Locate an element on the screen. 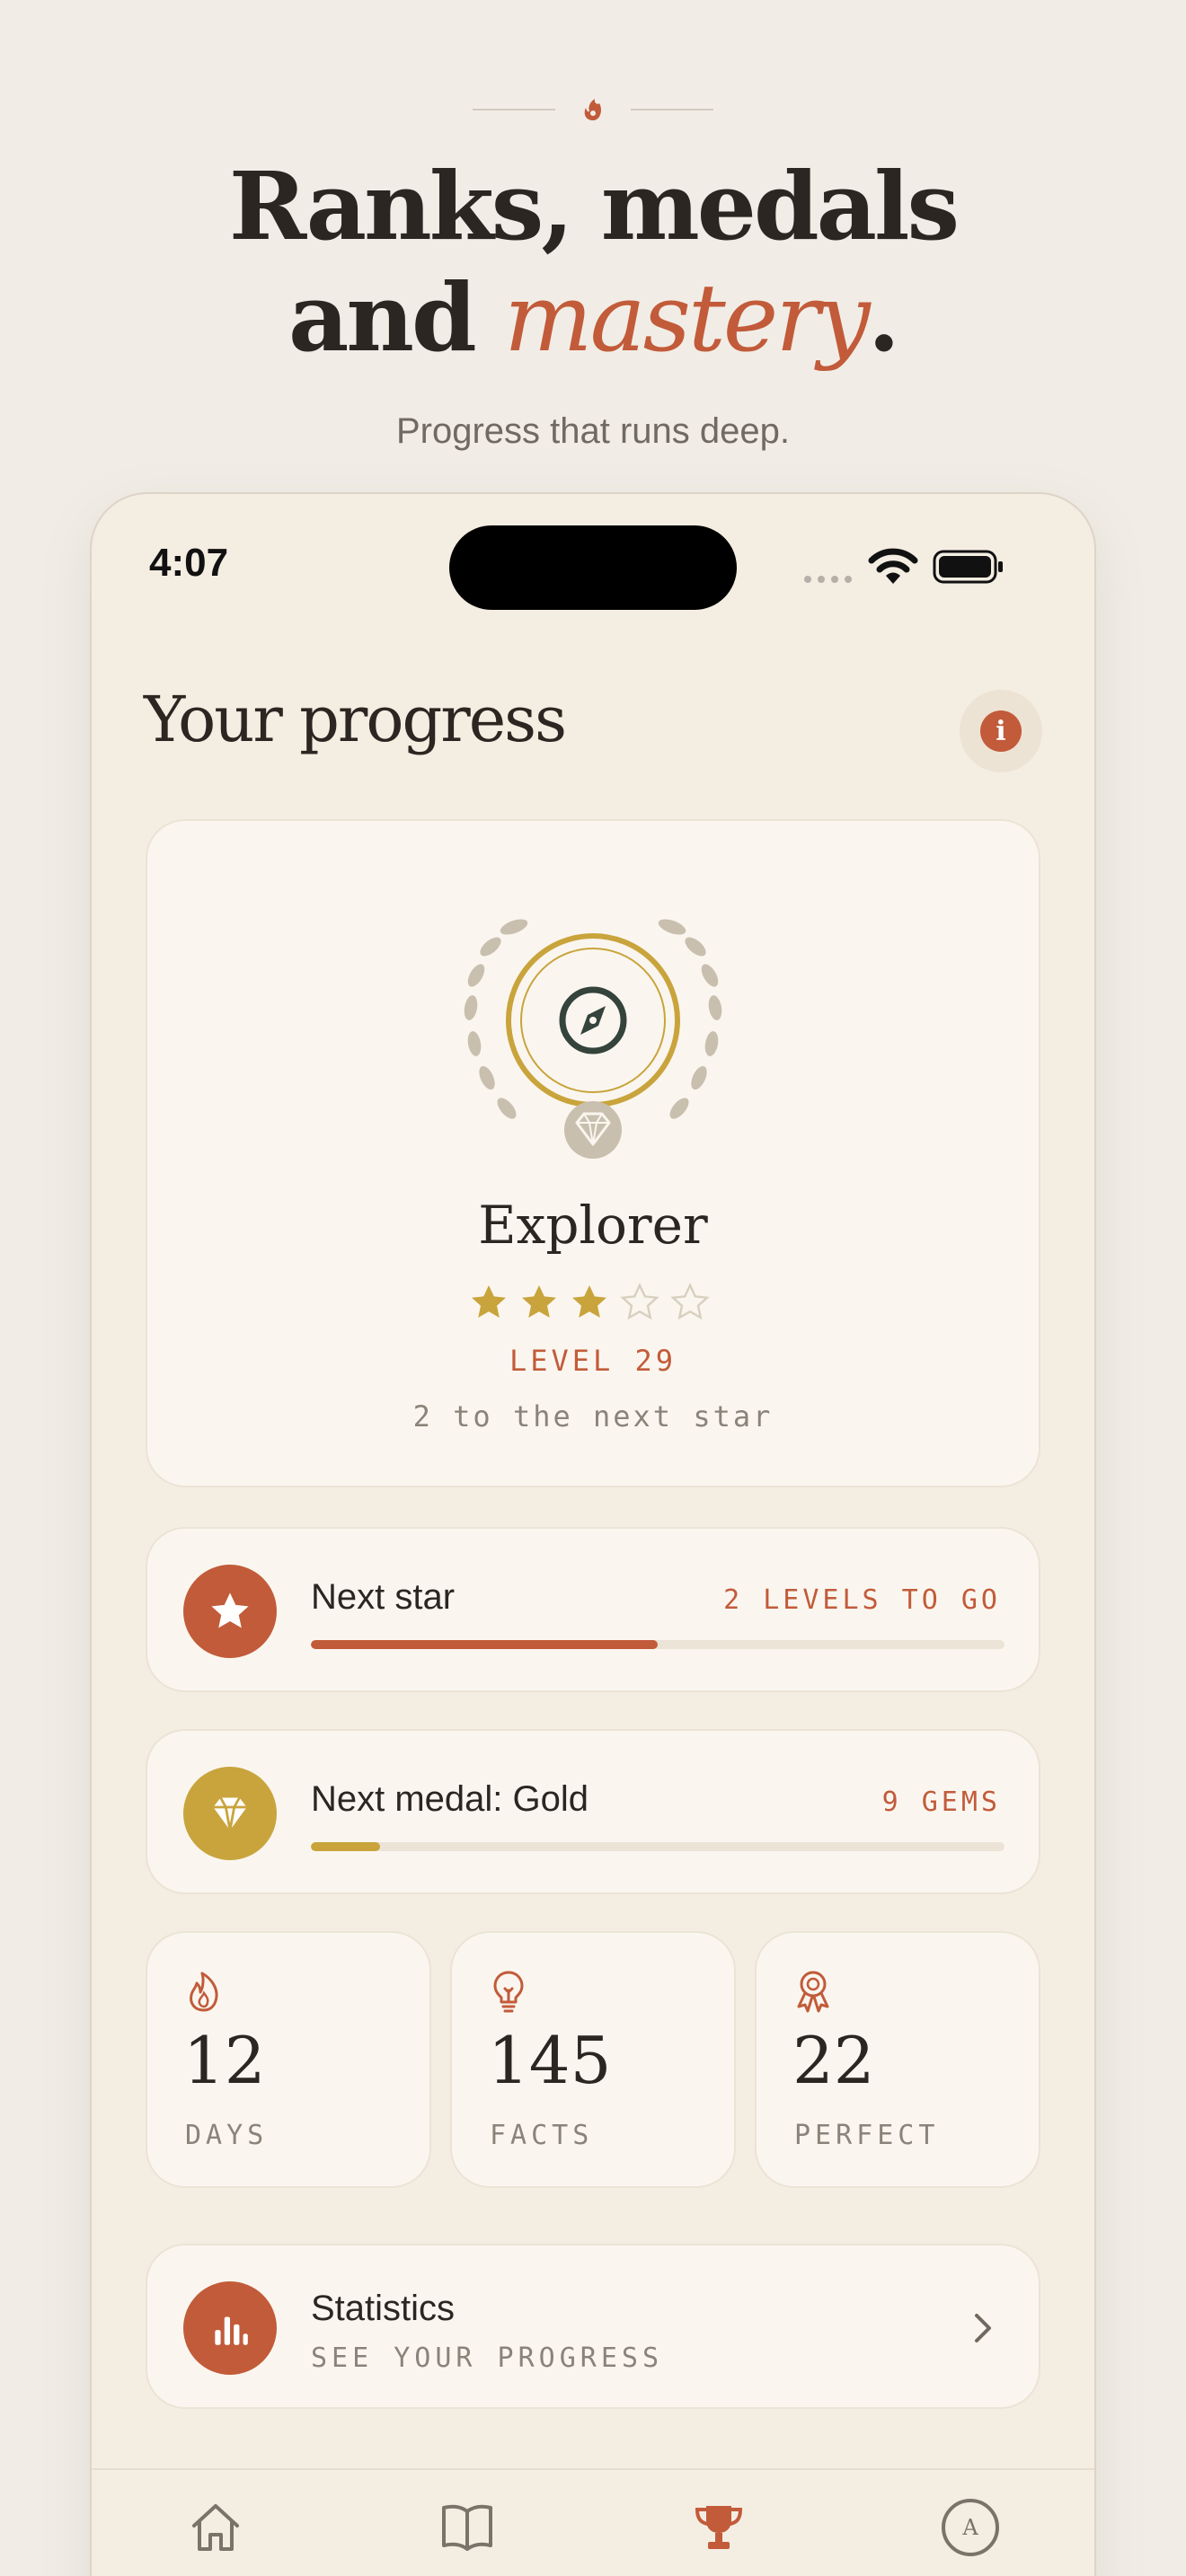  rank-name: Explorer is located at coordinates (593, 1225).